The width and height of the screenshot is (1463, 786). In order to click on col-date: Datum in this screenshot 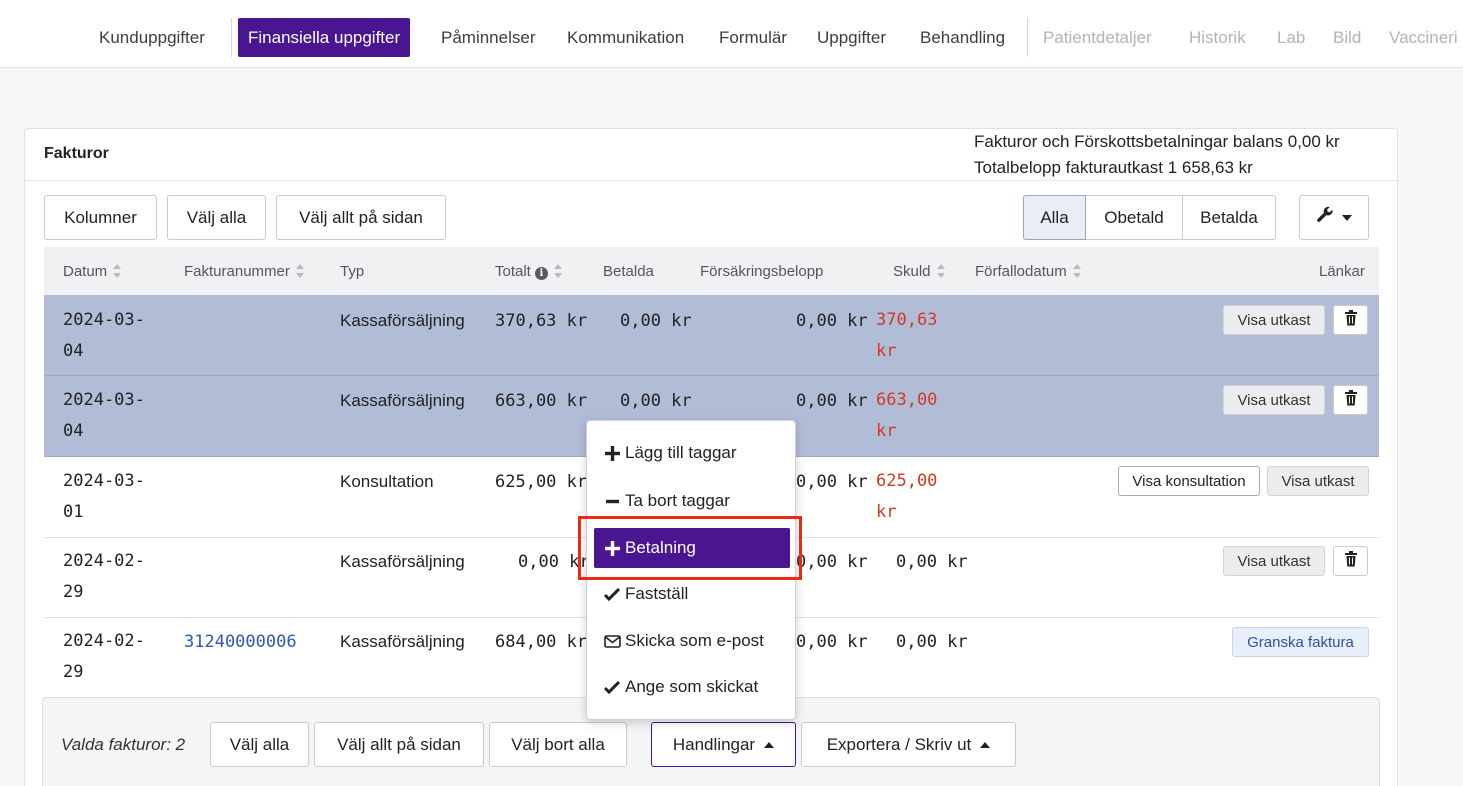, I will do `click(92, 271)`.